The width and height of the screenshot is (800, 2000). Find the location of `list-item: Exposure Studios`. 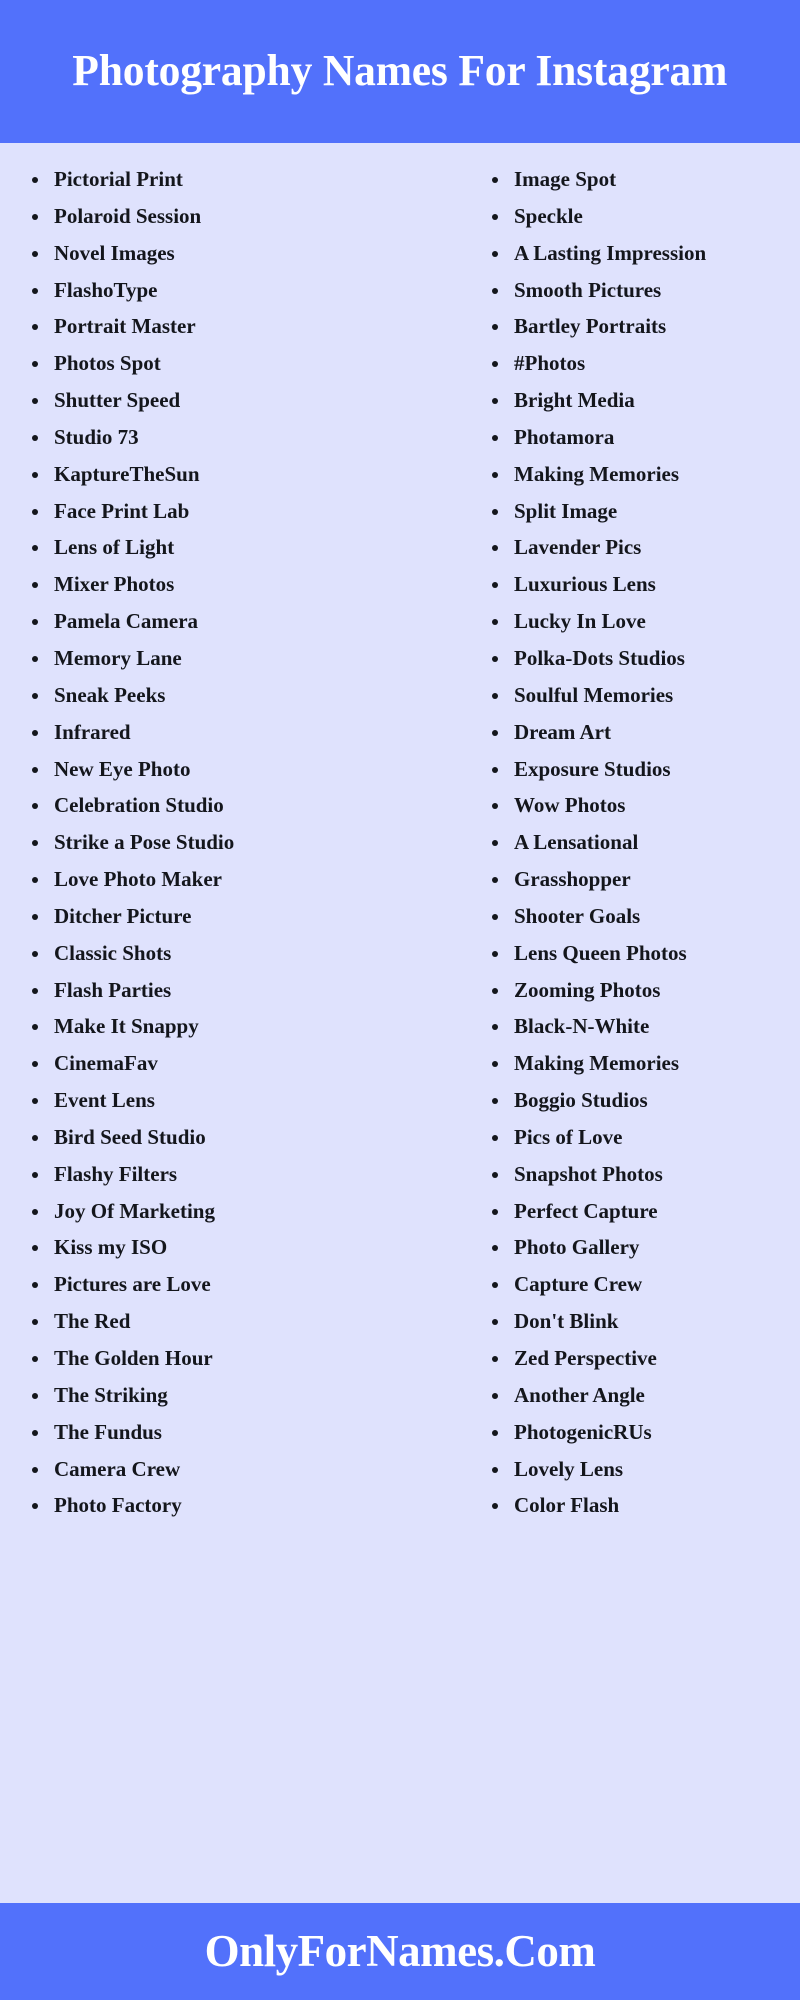

list-item: Exposure Studios is located at coordinates (646, 769).